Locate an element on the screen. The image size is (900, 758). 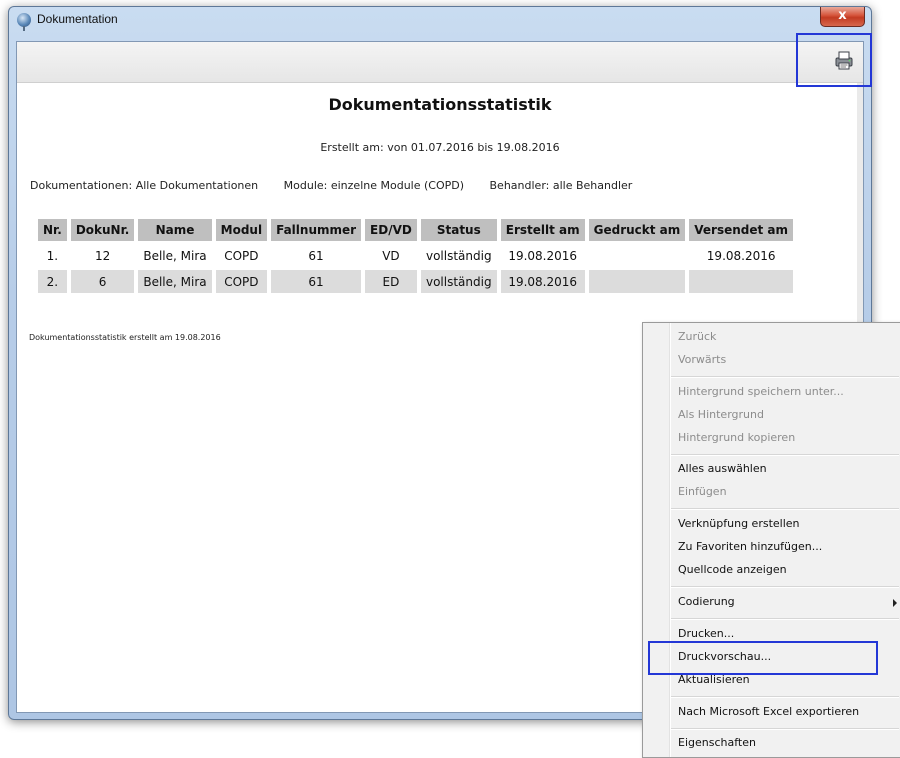
col-nr: Nr. is located at coordinates (52, 230).